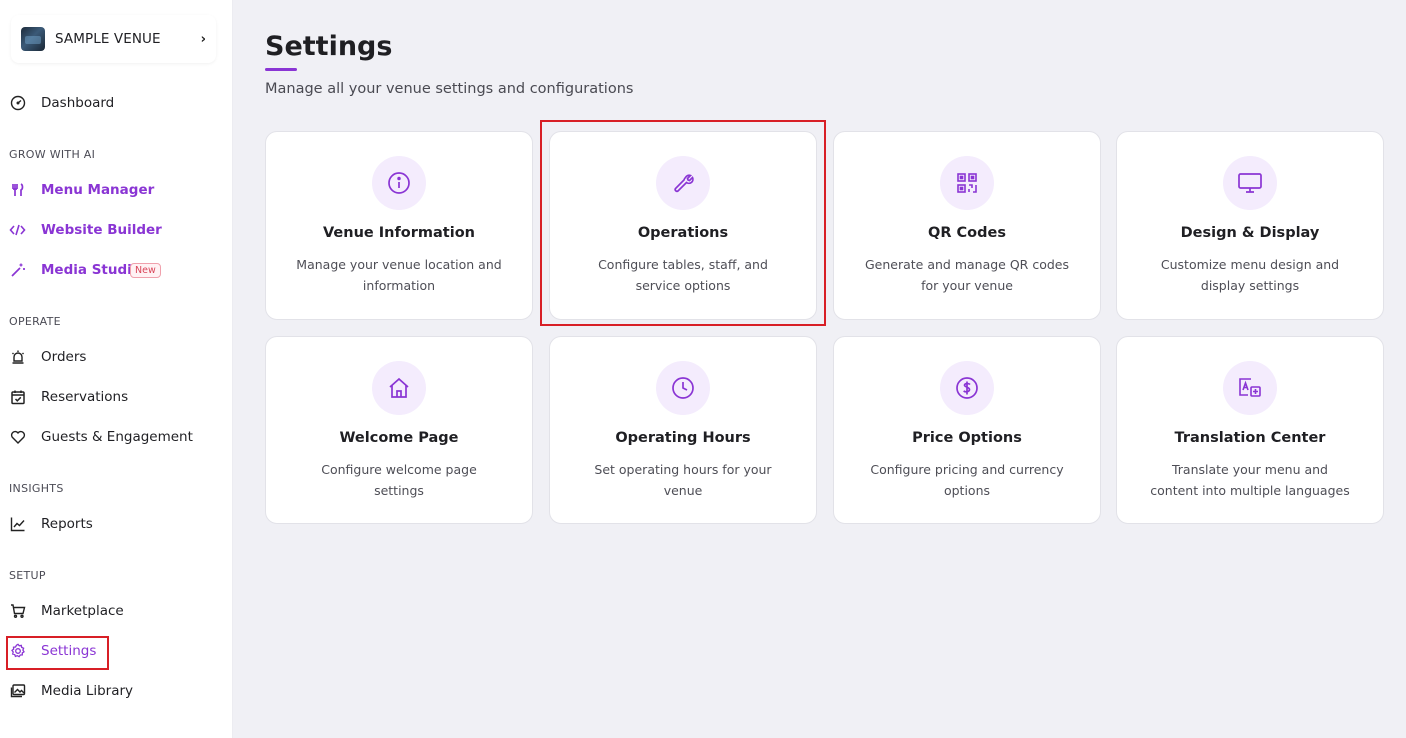 The height and width of the screenshot is (738, 1406). Describe the element at coordinates (17, 190) in the screenshot. I see `utensils-icon` at that location.